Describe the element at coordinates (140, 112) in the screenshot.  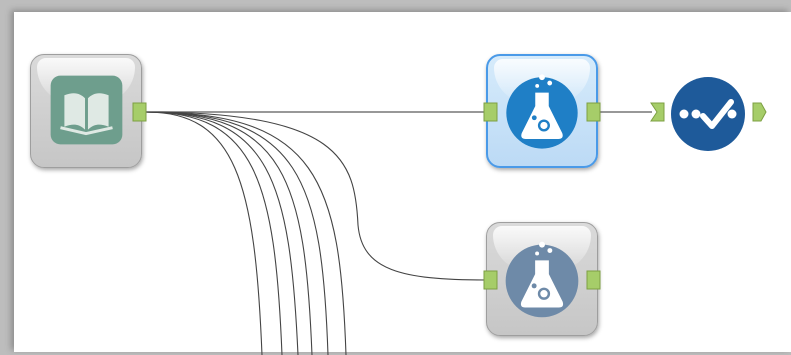
I see `input-tool-output-anchor` at that location.